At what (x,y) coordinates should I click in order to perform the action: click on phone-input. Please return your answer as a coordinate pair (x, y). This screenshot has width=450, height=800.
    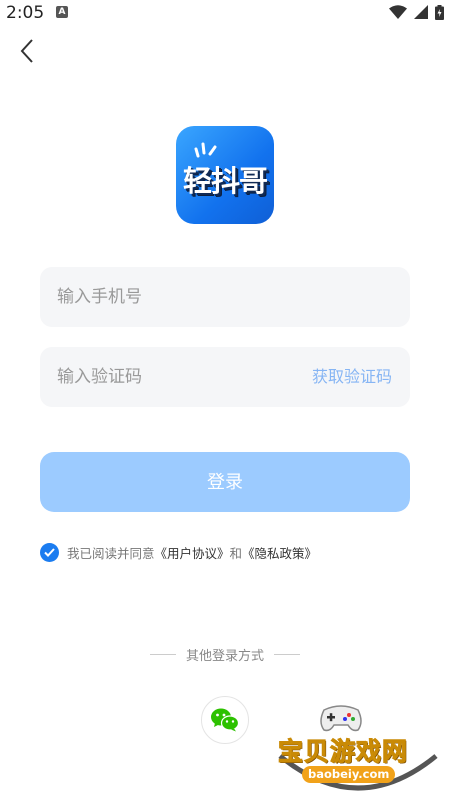
    Looking at the image, I should click on (177, 297).